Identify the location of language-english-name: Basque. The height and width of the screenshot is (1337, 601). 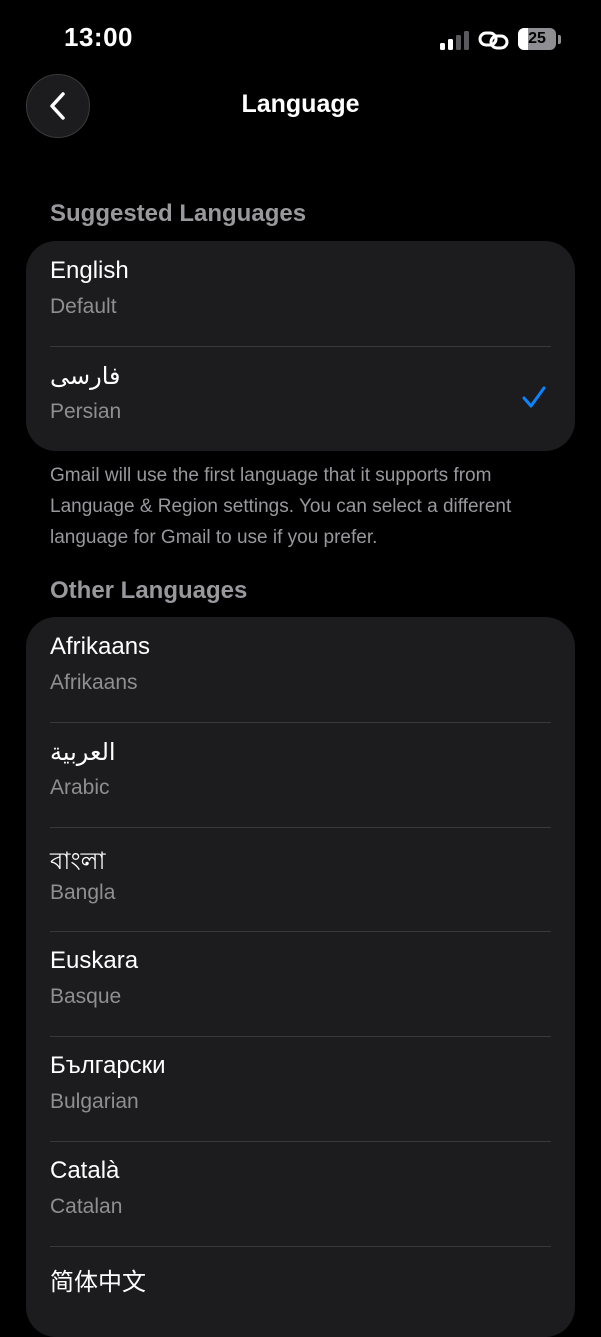
(86, 997).